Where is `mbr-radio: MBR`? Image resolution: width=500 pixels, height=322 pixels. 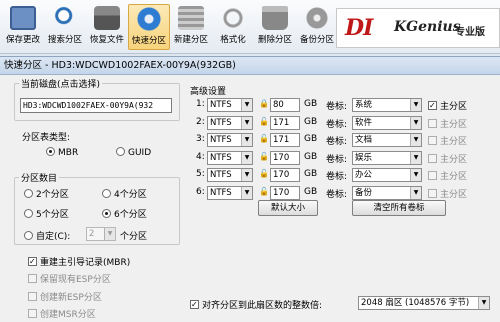 mbr-radio: MBR is located at coordinates (62, 152).